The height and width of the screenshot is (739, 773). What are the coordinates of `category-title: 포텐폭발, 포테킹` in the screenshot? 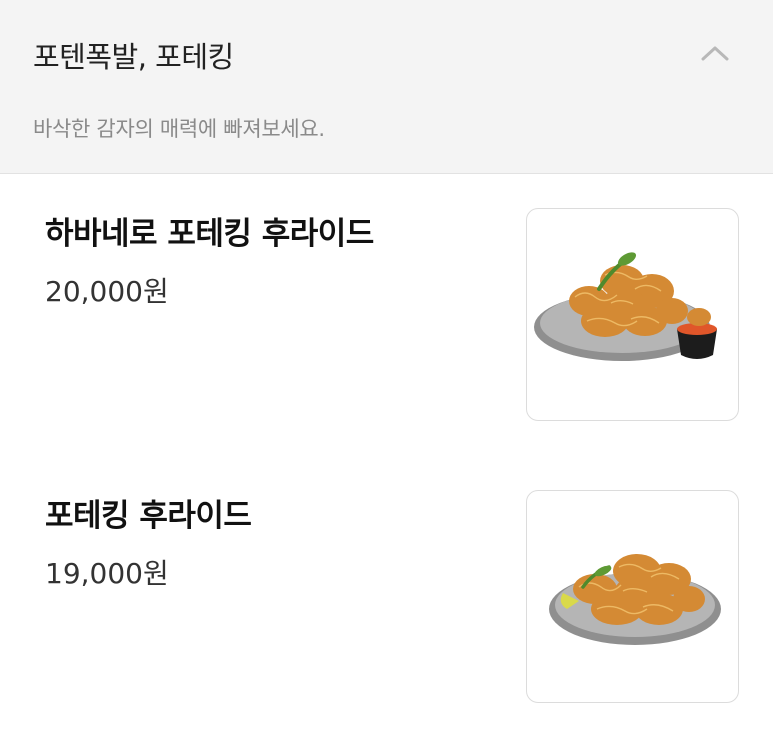 It's located at (133, 57).